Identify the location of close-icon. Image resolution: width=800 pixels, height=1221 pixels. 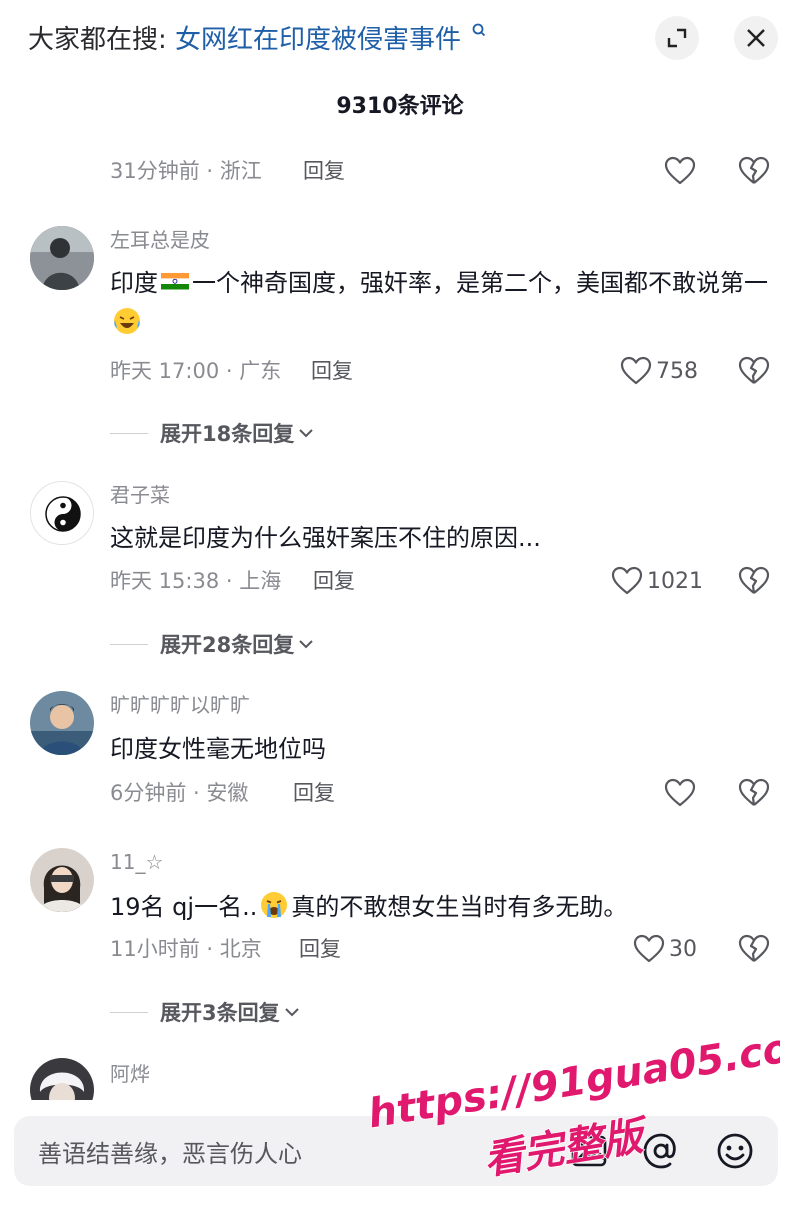
(756, 38).